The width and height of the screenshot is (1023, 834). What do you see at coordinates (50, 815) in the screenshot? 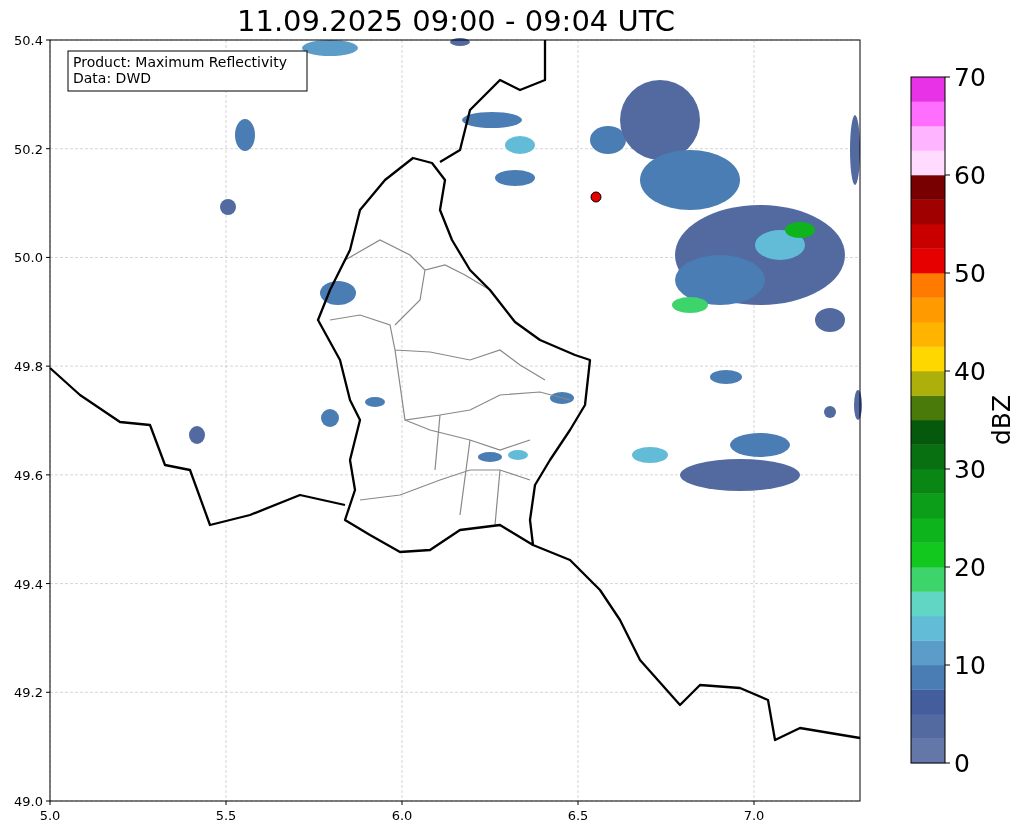
I see `x-axis-label: 5.0` at bounding box center [50, 815].